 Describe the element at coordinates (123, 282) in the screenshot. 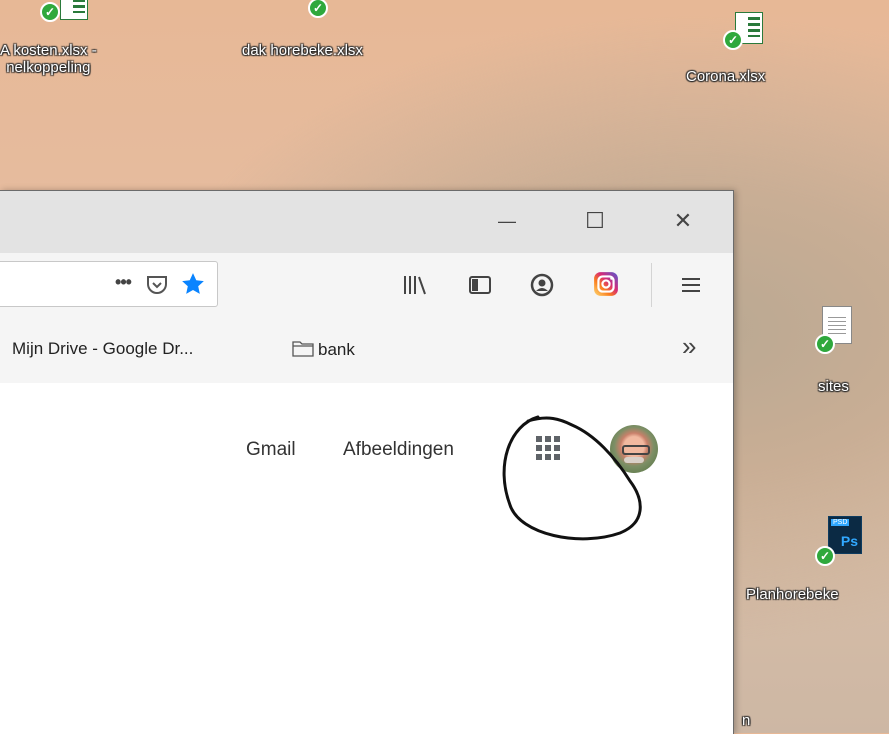

I see `more-icon: •••` at that location.